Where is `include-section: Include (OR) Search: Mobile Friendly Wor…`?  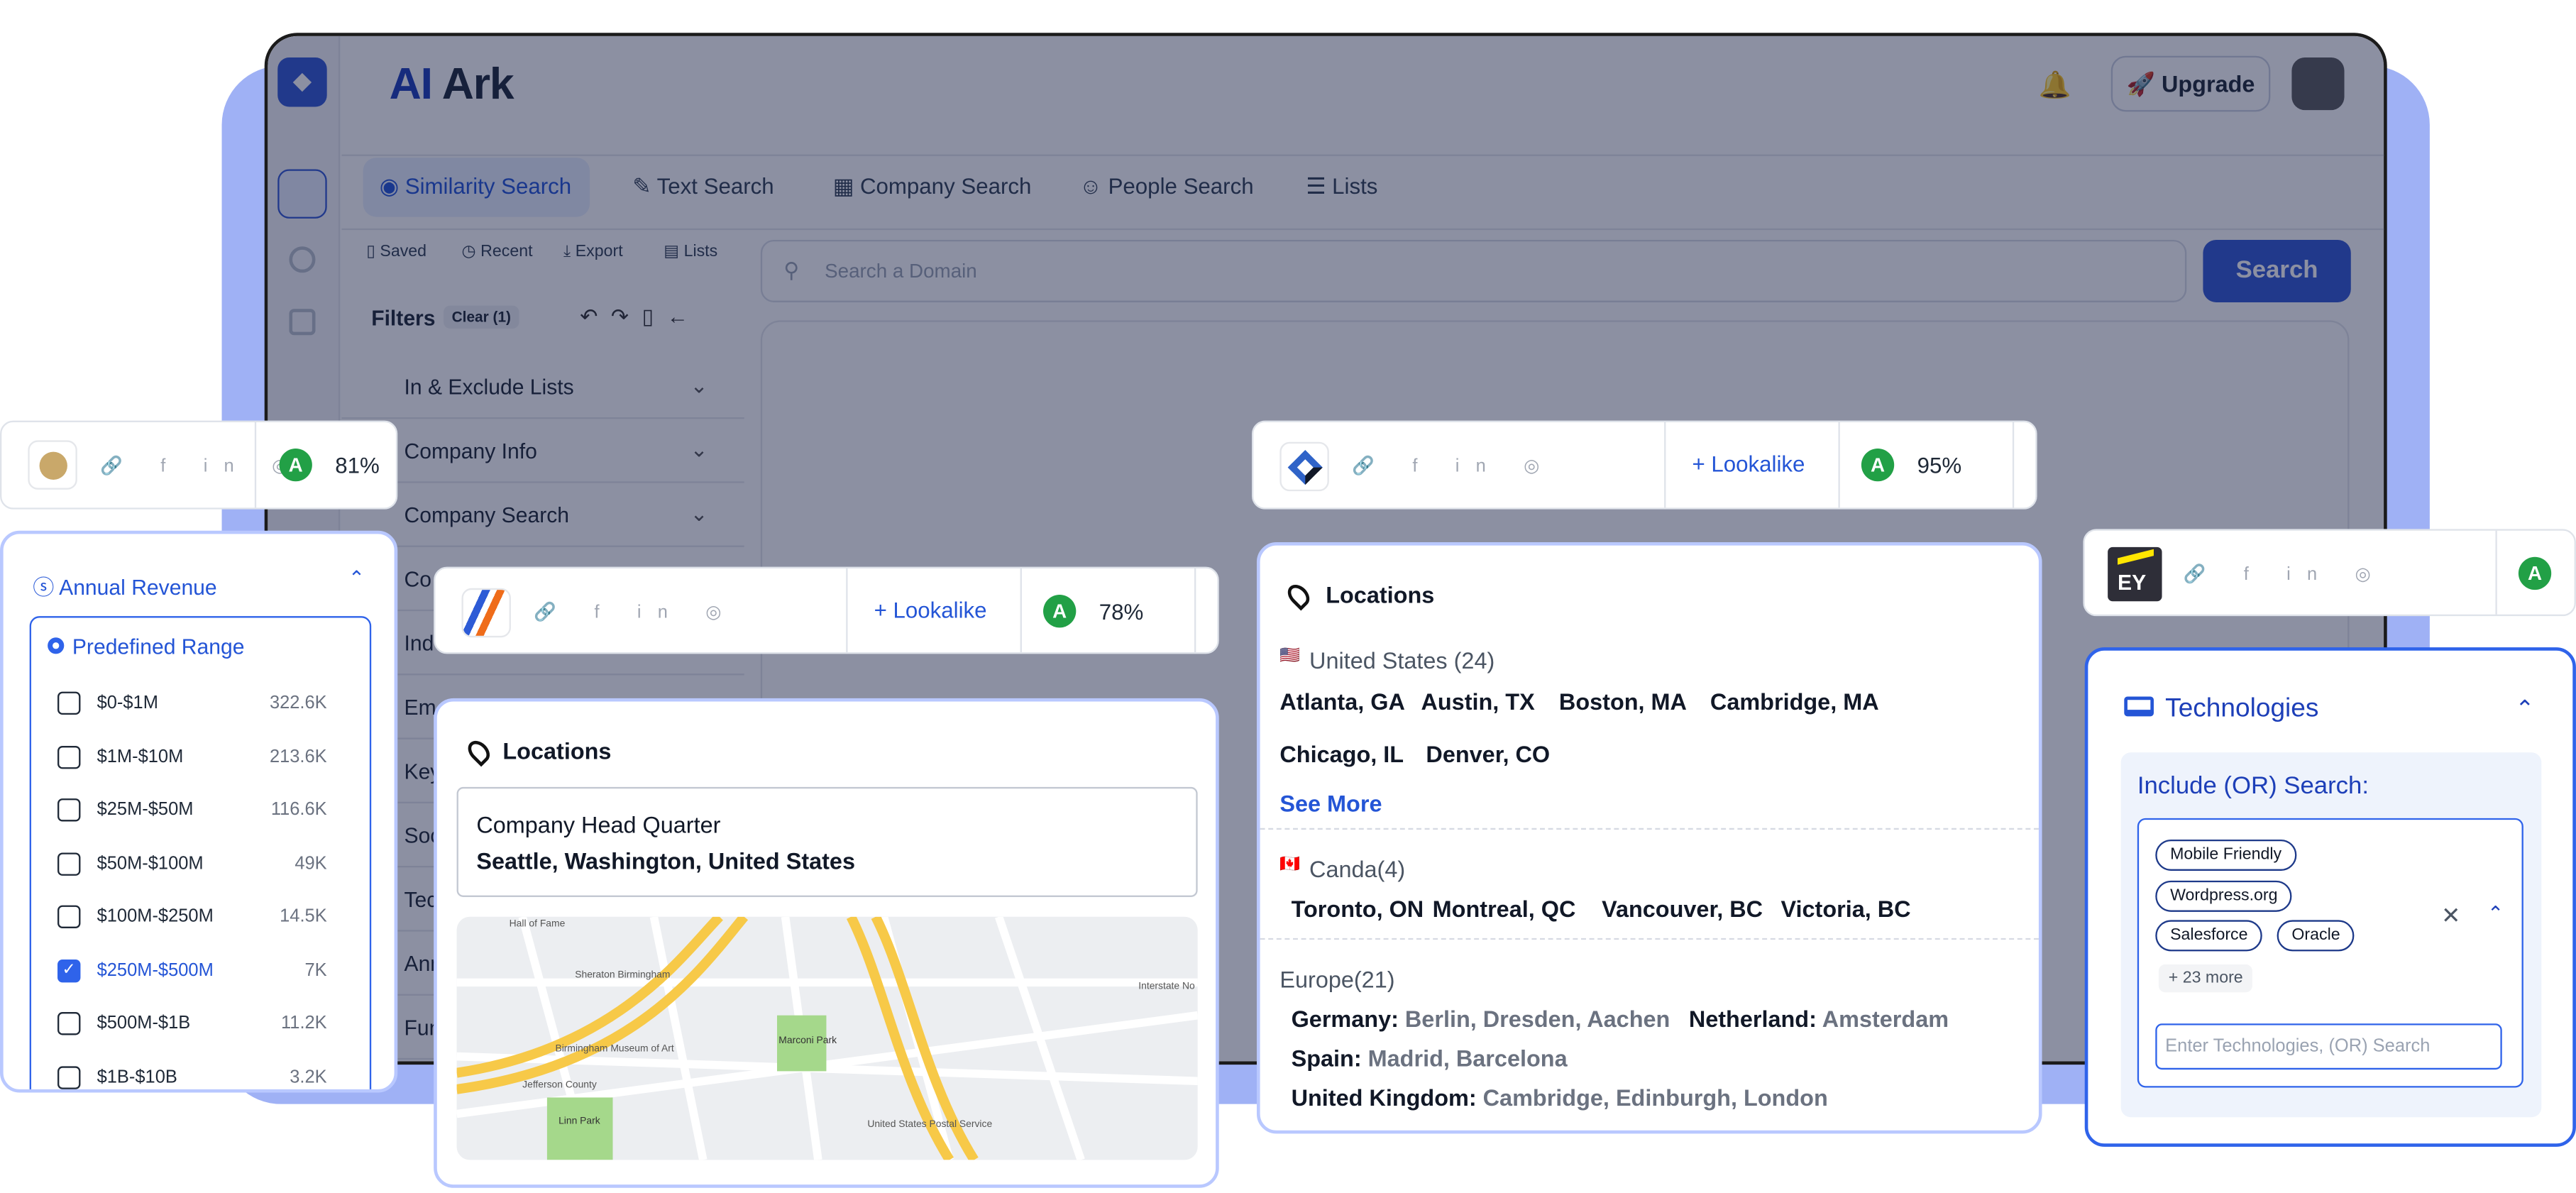 include-section: Include (OR) Search: Mobile Friendly Wor… is located at coordinates (2331, 935).